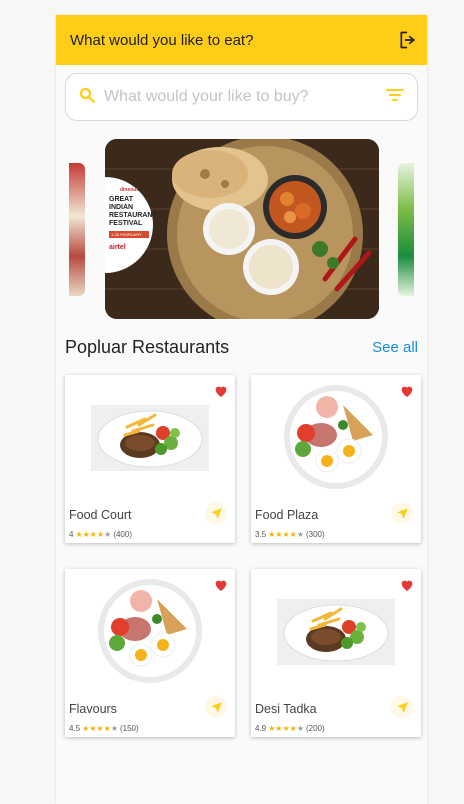  Describe the element at coordinates (241, 347) in the screenshot. I see `section-header: Popluar Restaurants See all` at that location.